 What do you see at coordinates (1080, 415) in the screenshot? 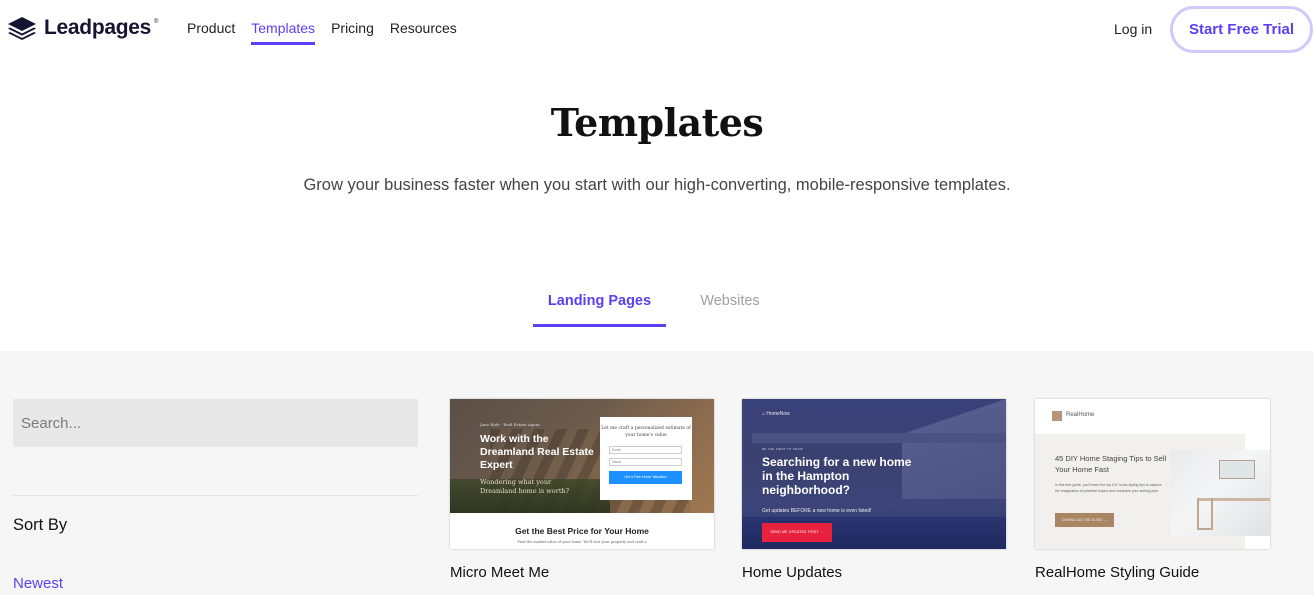
I see `preview-logo-text: RealHome` at bounding box center [1080, 415].